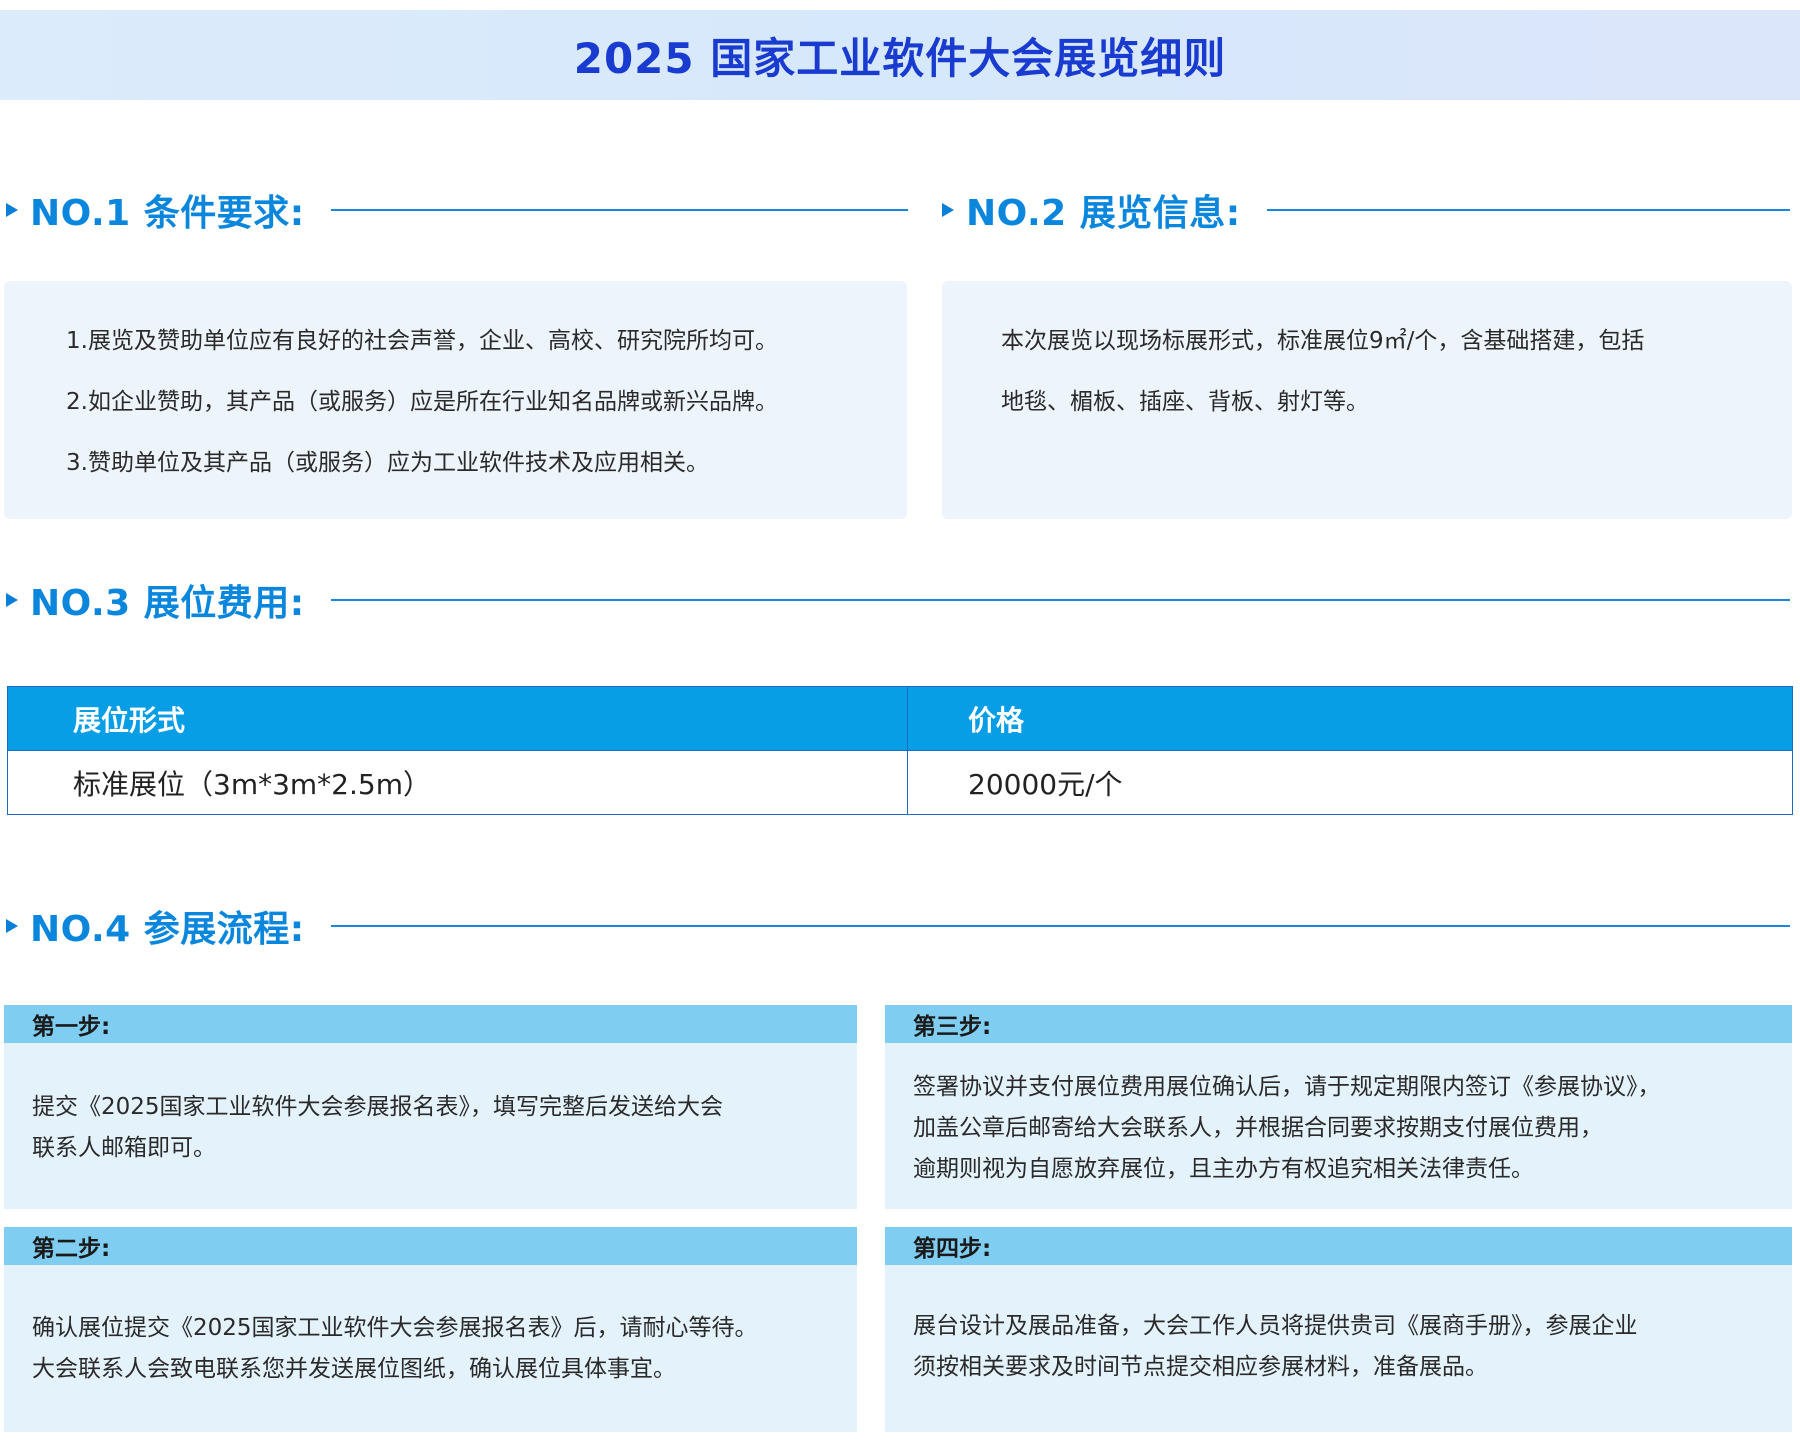 Image resolution: width=1800 pixels, height=1441 pixels. I want to click on table-cell-price: 20000元/个, so click(1350, 782).